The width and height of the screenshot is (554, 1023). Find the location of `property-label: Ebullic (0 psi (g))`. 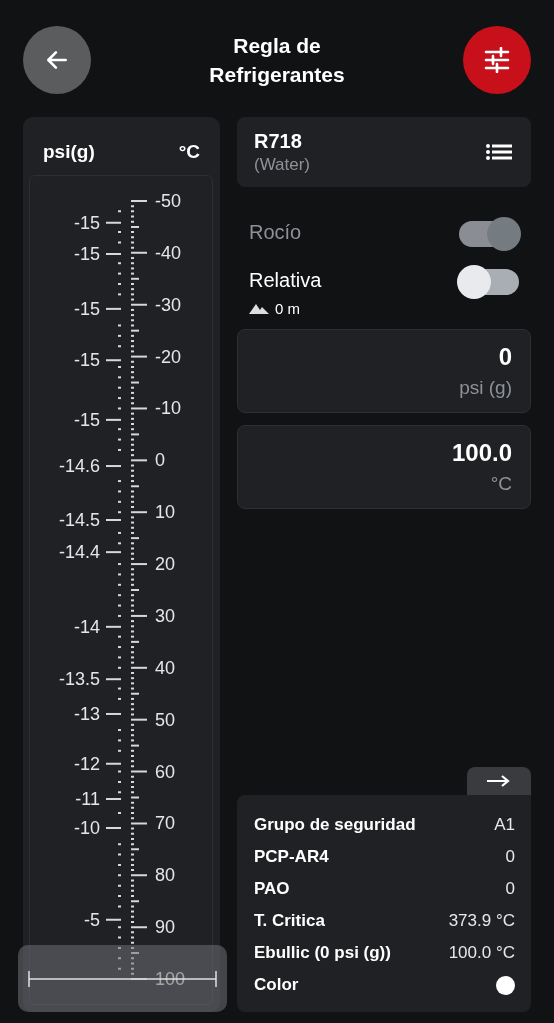

property-label: Ebullic (0 psi (g)) is located at coordinates (322, 953).